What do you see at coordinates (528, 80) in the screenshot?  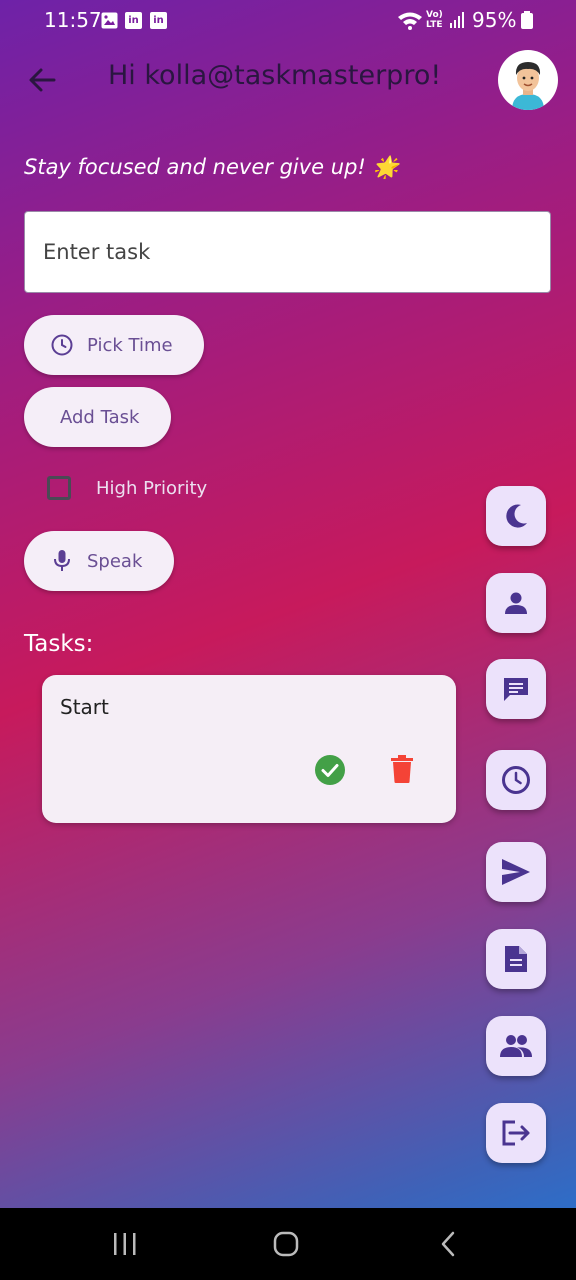 I see `avatar` at bounding box center [528, 80].